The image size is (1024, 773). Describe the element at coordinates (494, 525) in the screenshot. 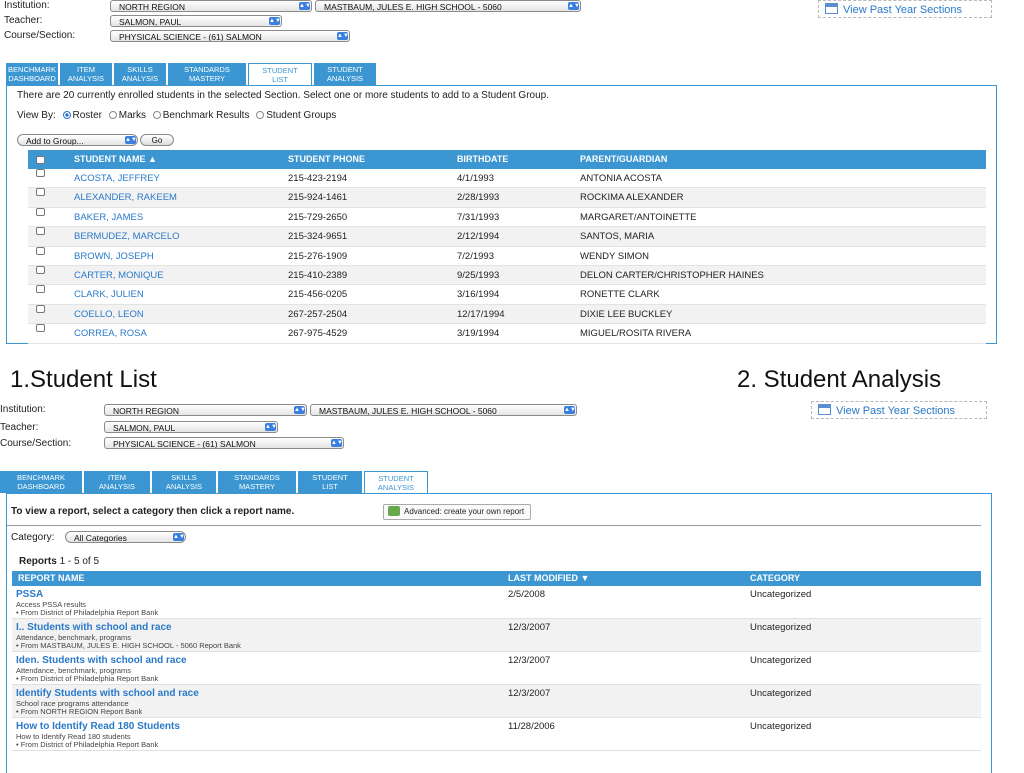

I see `divider` at that location.